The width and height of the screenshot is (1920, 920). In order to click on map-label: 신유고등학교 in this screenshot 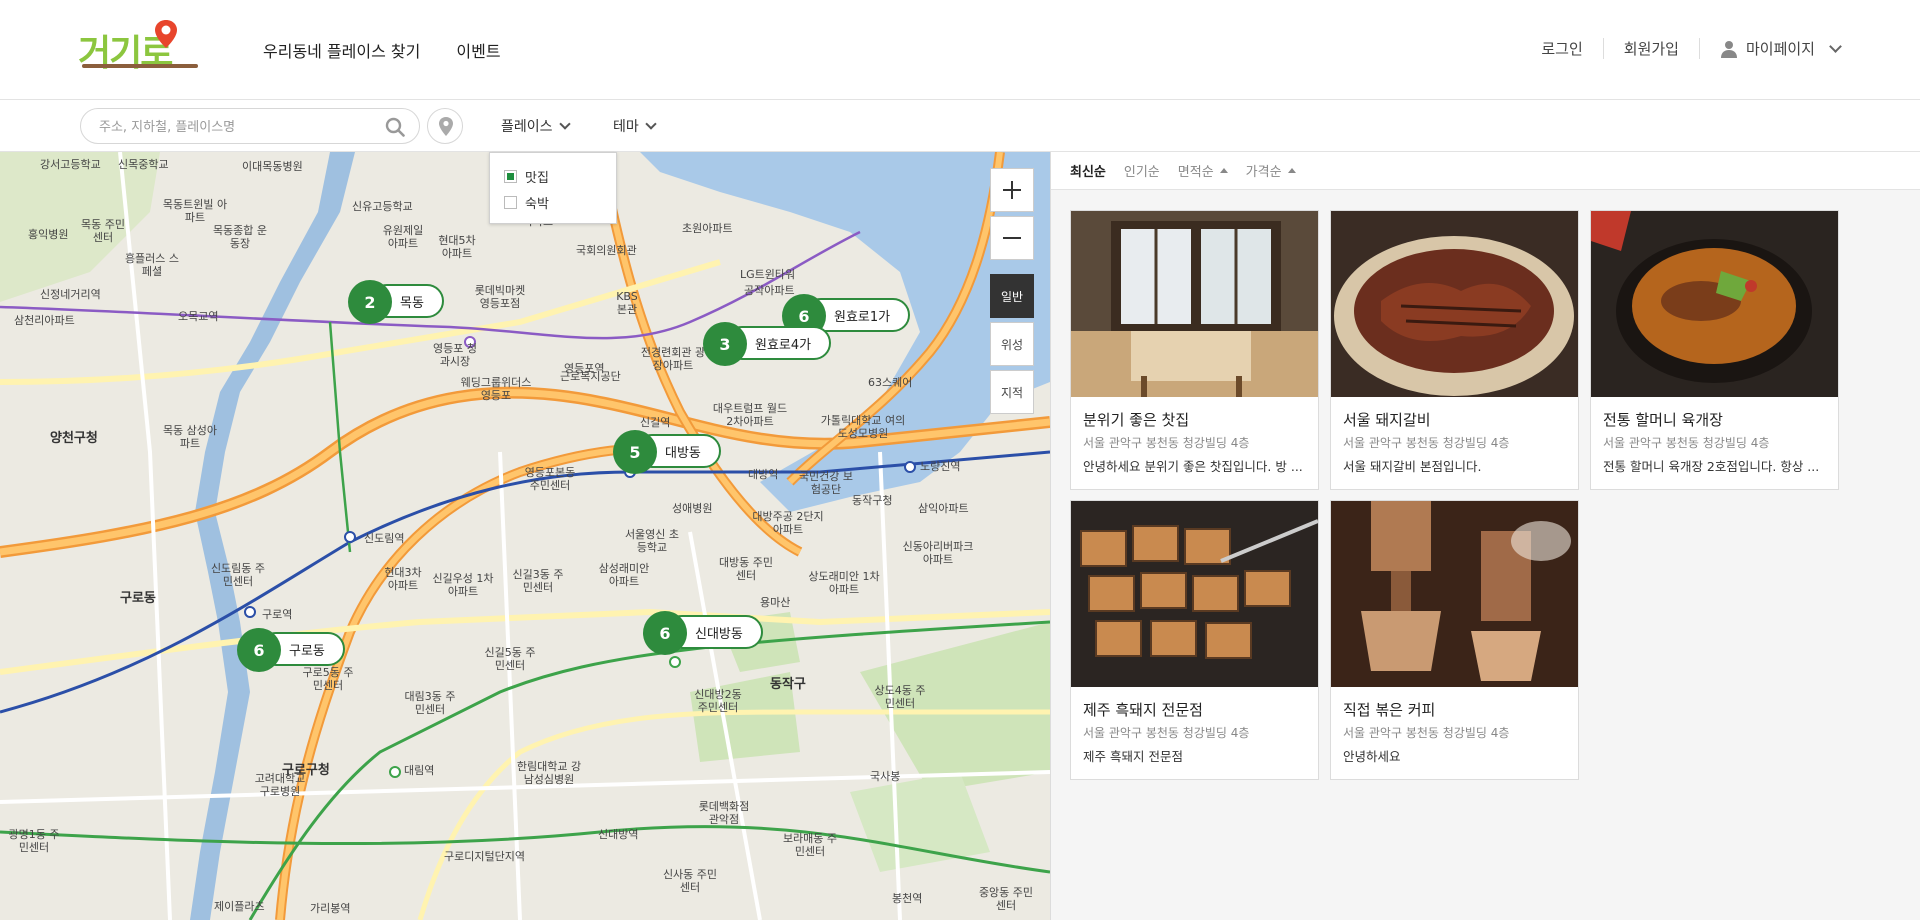, I will do `click(382, 206)`.